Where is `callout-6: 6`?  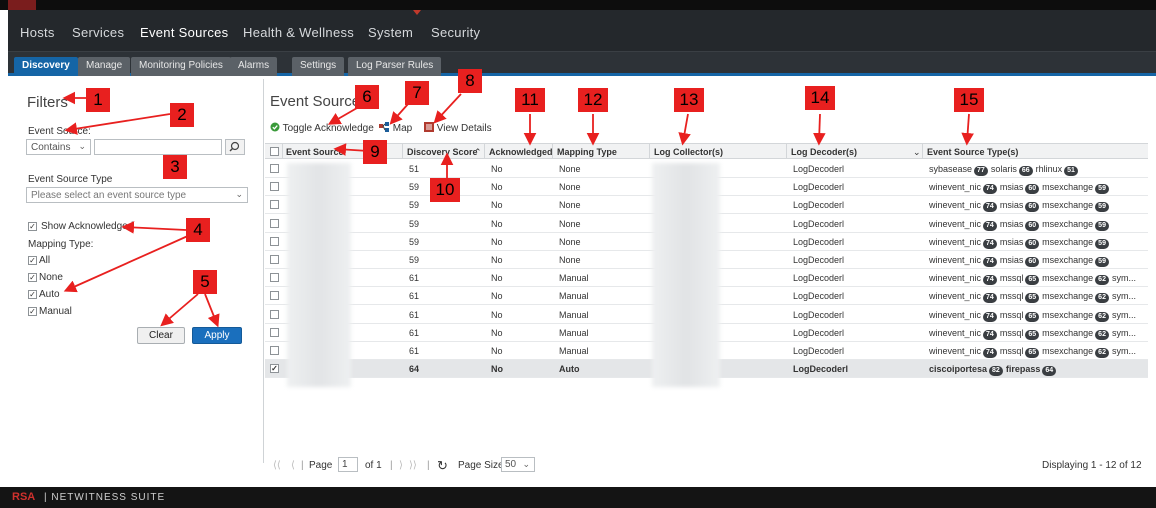 callout-6: 6 is located at coordinates (367, 97).